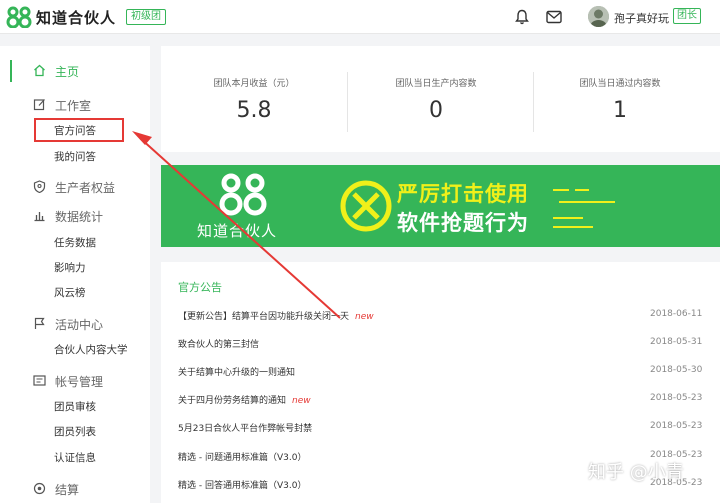 The image size is (720, 503). Describe the element at coordinates (448, 374) in the screenshot. I see `announcement-row: 关于结算中心升级的一则通知 2018-05-30` at that location.